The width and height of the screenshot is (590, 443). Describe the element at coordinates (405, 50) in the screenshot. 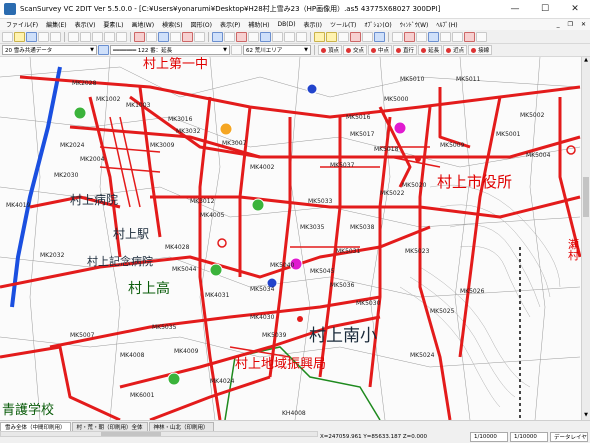

I see `snap-perpendicular-button: 直行` at that location.